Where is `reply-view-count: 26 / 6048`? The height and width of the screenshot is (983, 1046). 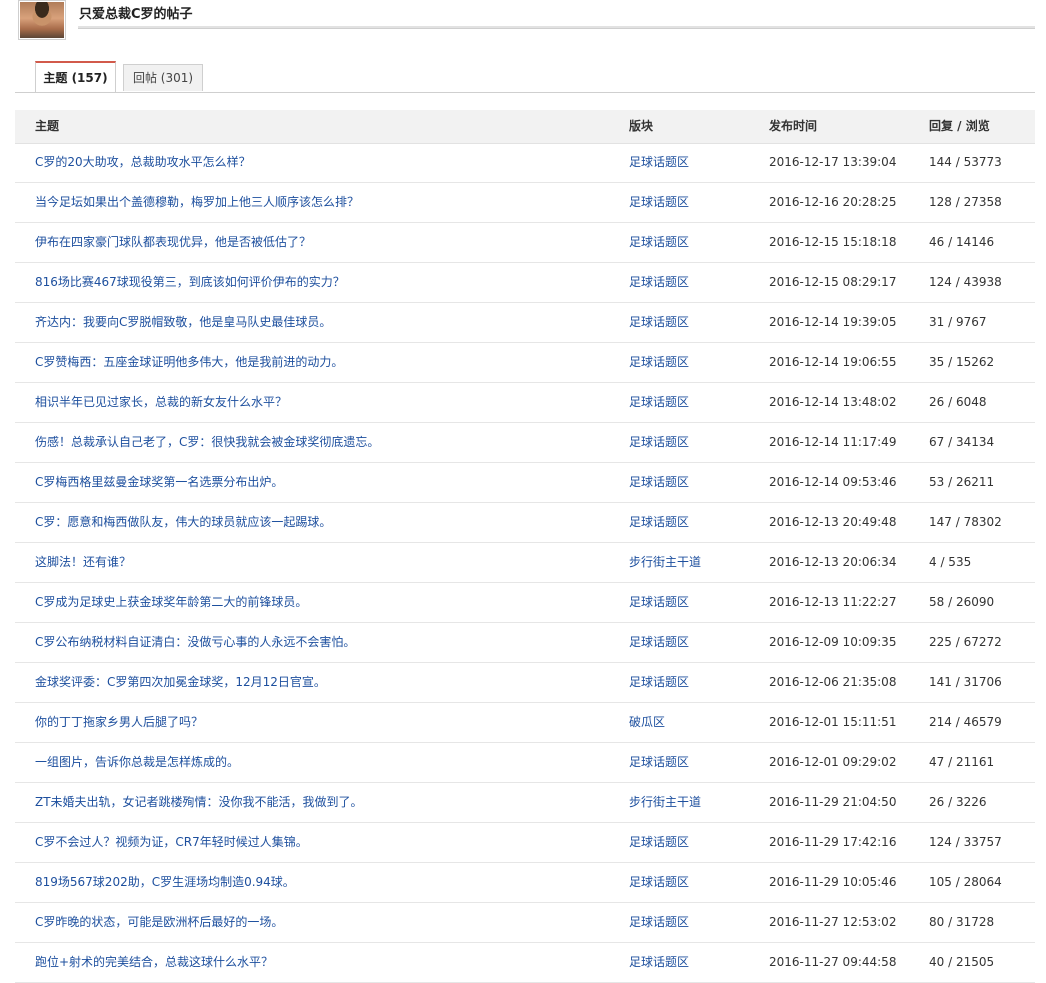
reply-view-count: 26 / 6048 is located at coordinates (958, 402).